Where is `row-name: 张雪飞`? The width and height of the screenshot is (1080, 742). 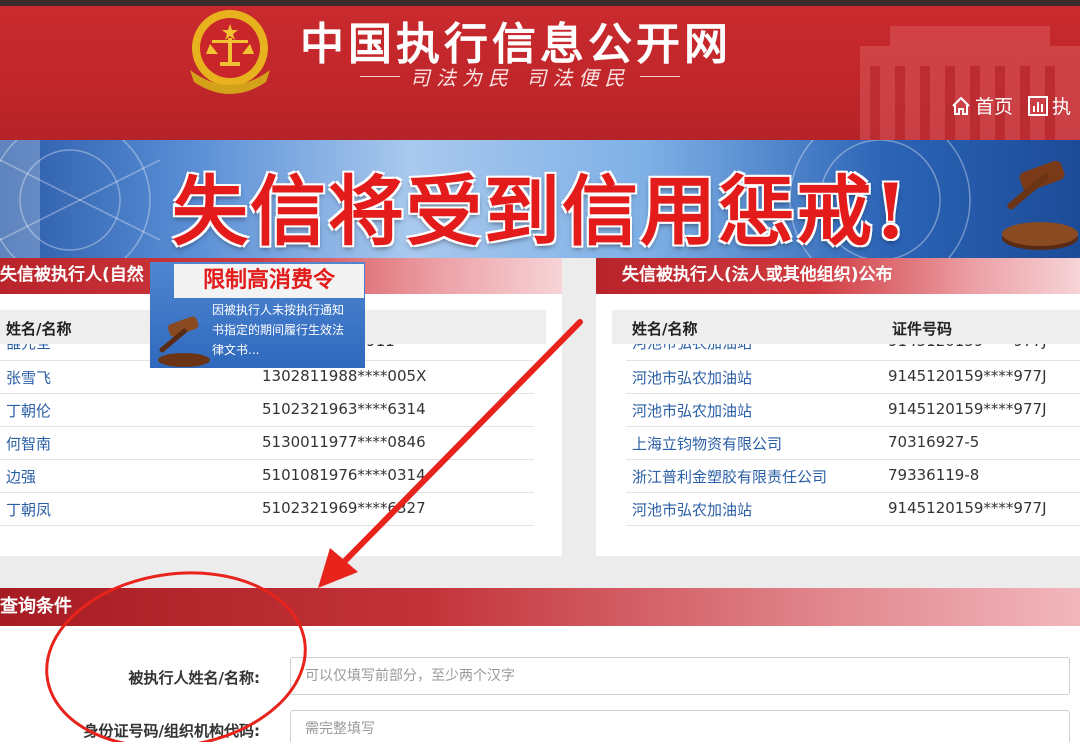 row-name: 张雪飞 is located at coordinates (28, 377).